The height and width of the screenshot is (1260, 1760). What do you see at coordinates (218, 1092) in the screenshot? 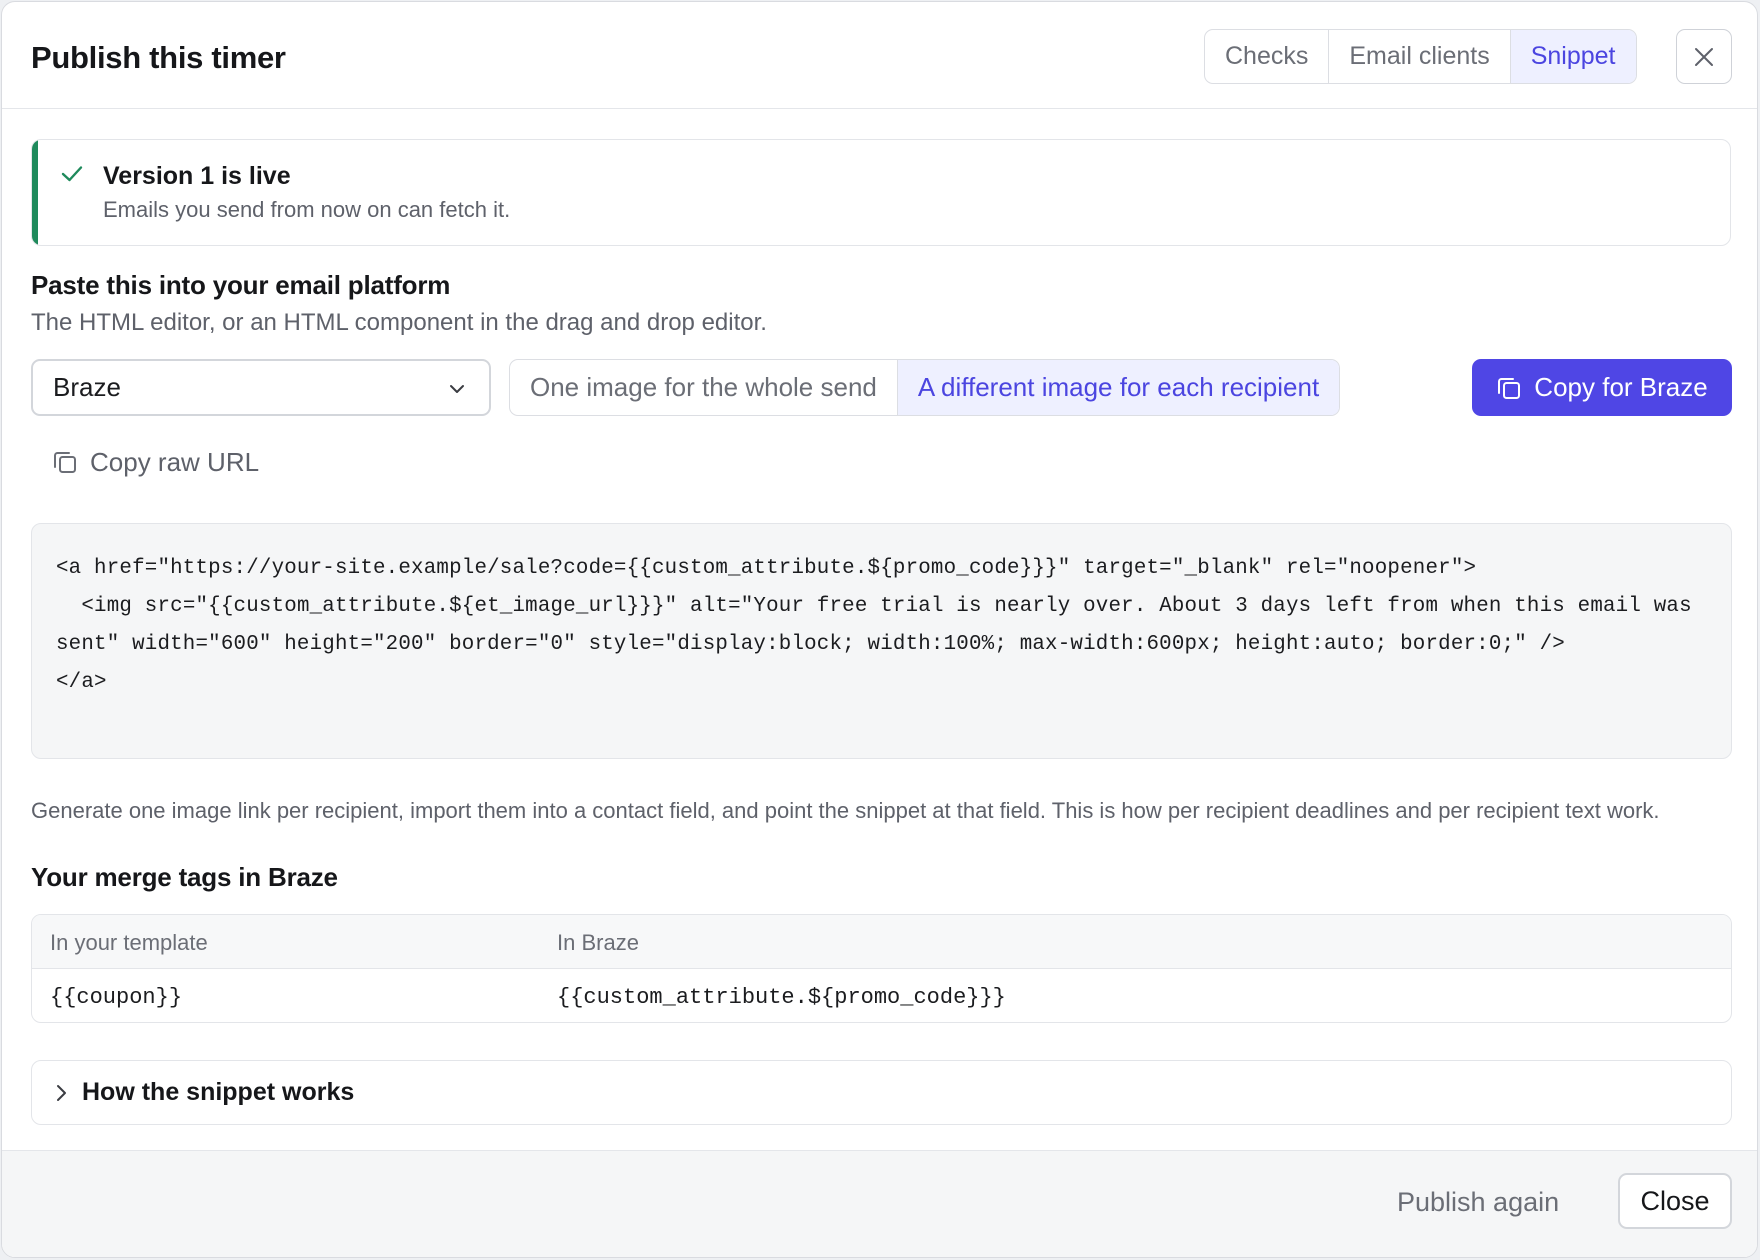
I see `how-snippet-works-label: How the snippet works` at bounding box center [218, 1092].